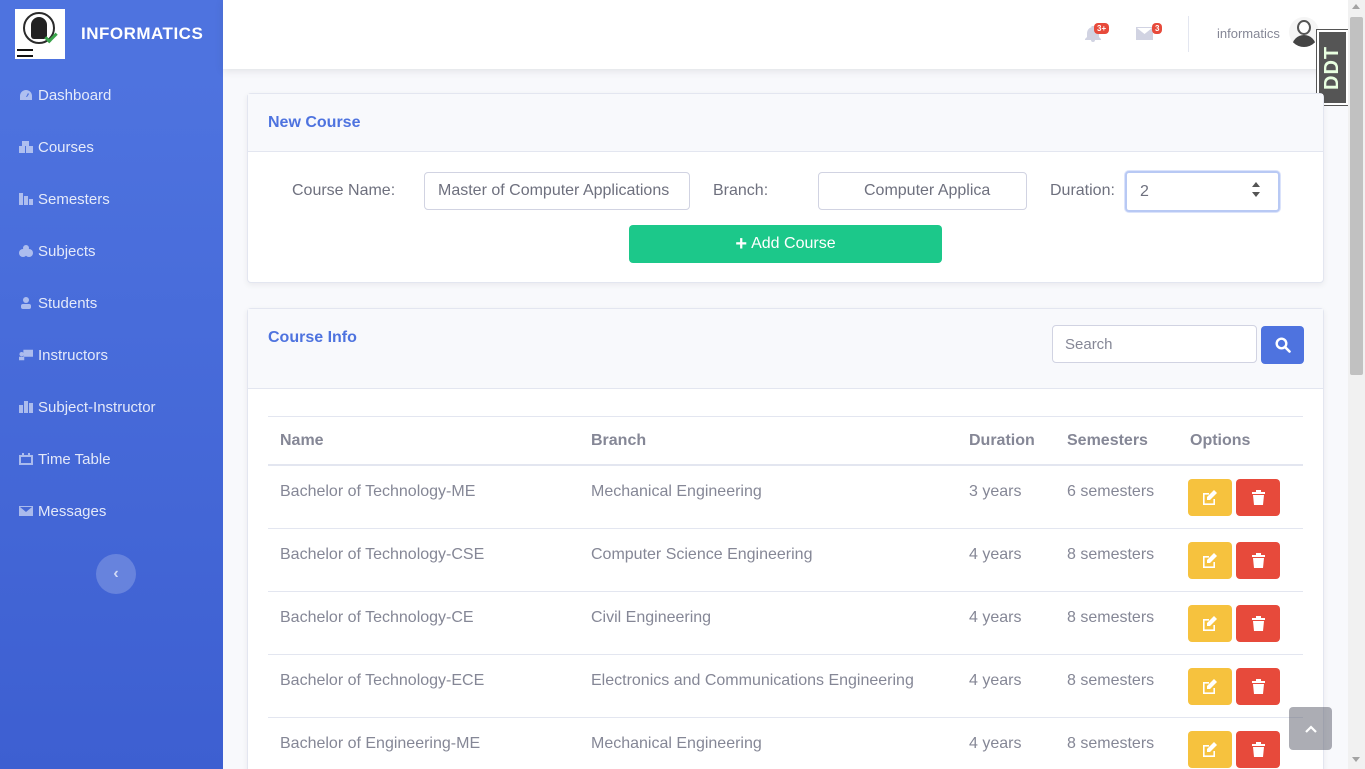 This screenshot has height=769, width=1365. What do you see at coordinates (1154, 344) in the screenshot?
I see `search-input: Search` at bounding box center [1154, 344].